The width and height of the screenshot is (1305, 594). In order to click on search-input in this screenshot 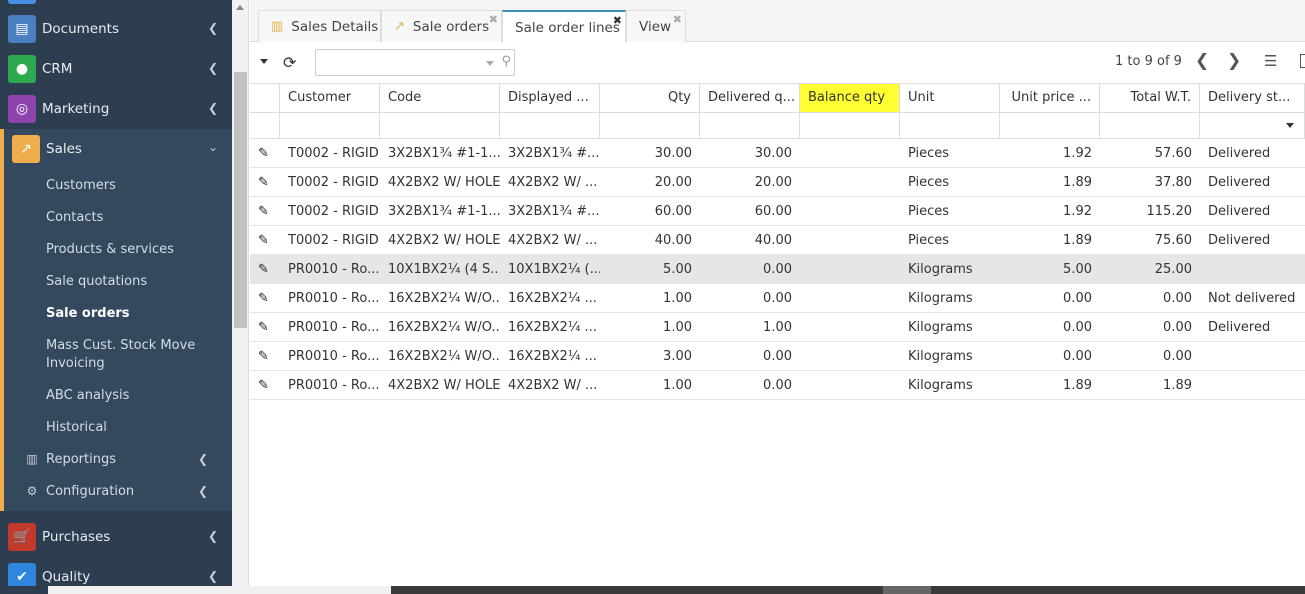, I will do `click(400, 62)`.